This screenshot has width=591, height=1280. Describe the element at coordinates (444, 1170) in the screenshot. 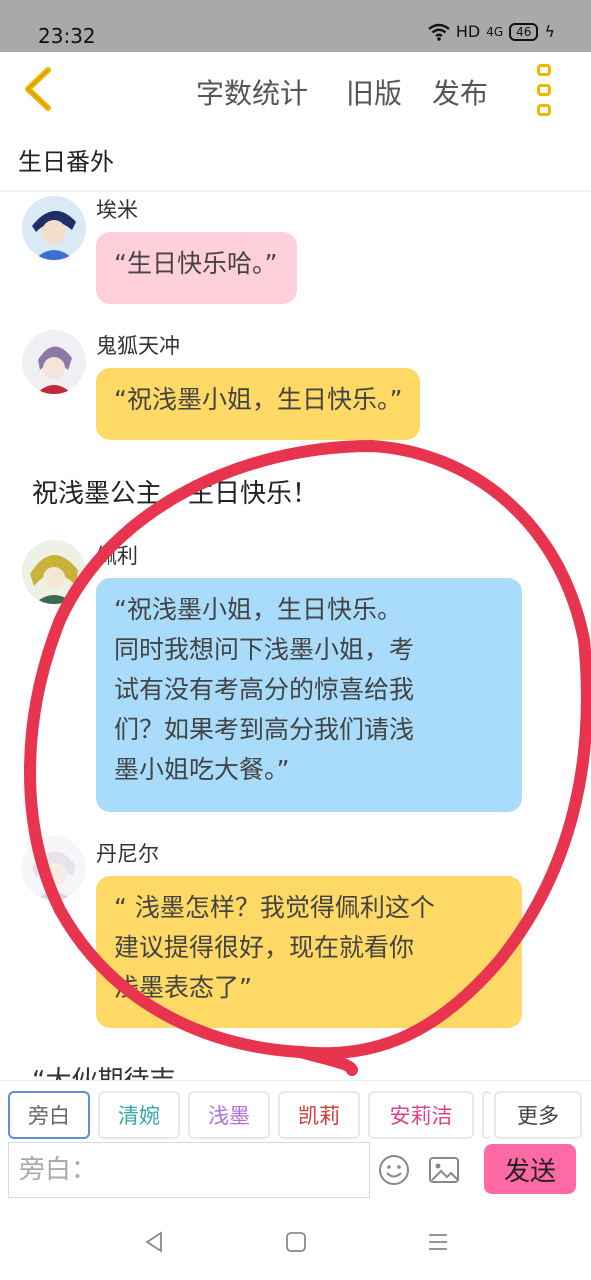

I see `image-icon` at that location.